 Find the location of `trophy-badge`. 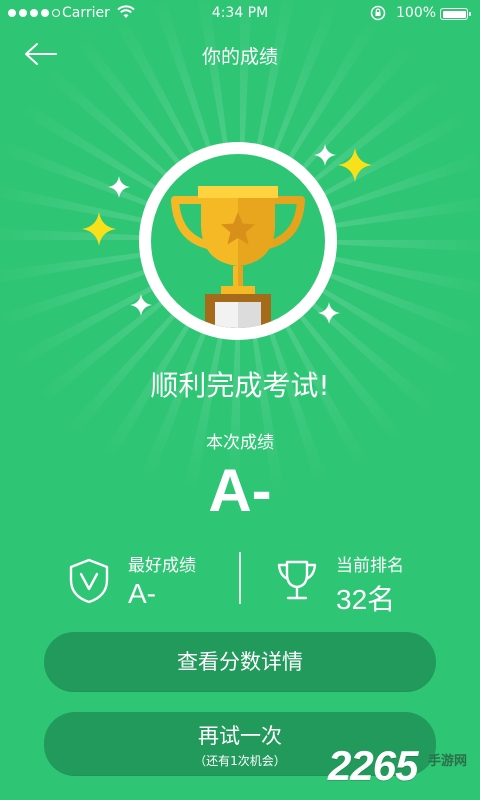

trophy-badge is located at coordinates (238, 241).